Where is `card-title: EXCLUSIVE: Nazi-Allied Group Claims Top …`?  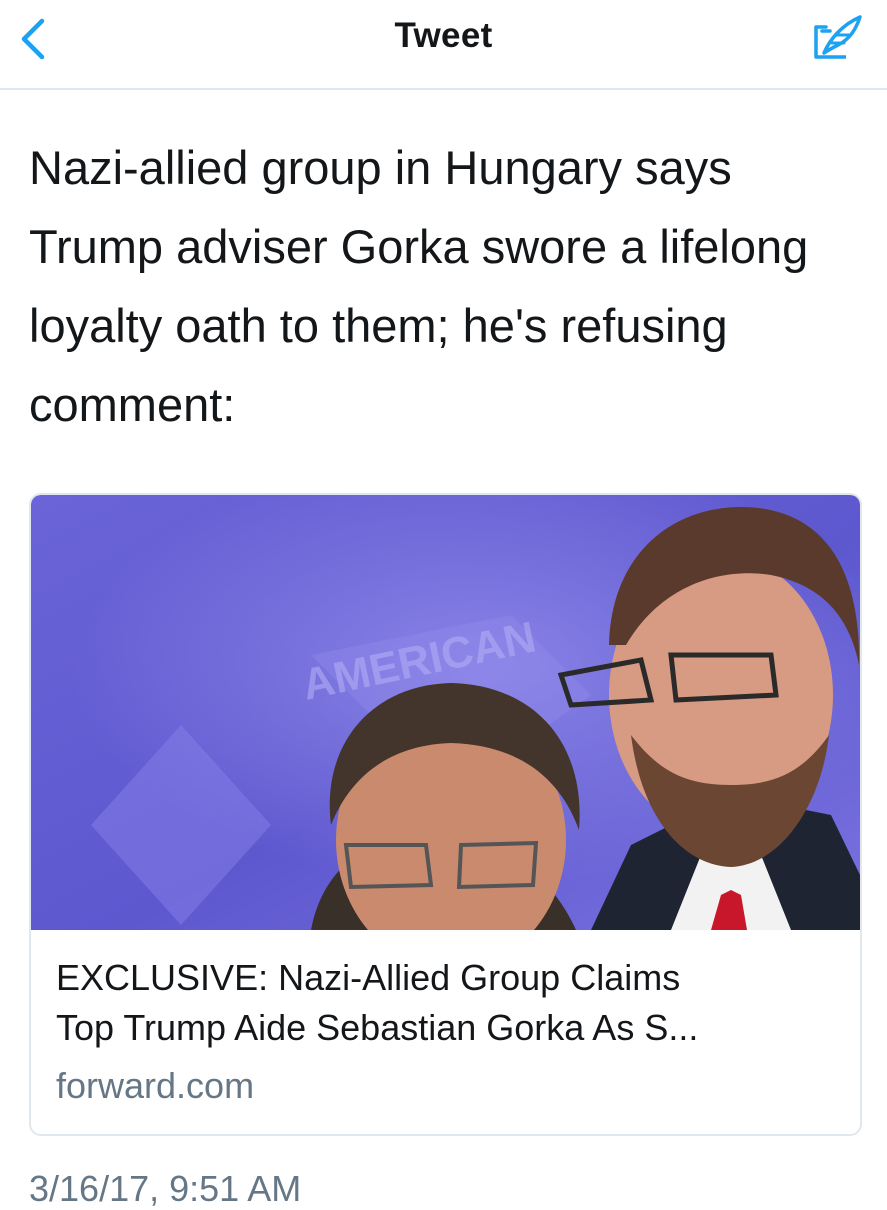 card-title: EXCLUSIVE: Nazi-Allied Group Claims Top … is located at coordinates (451, 1003).